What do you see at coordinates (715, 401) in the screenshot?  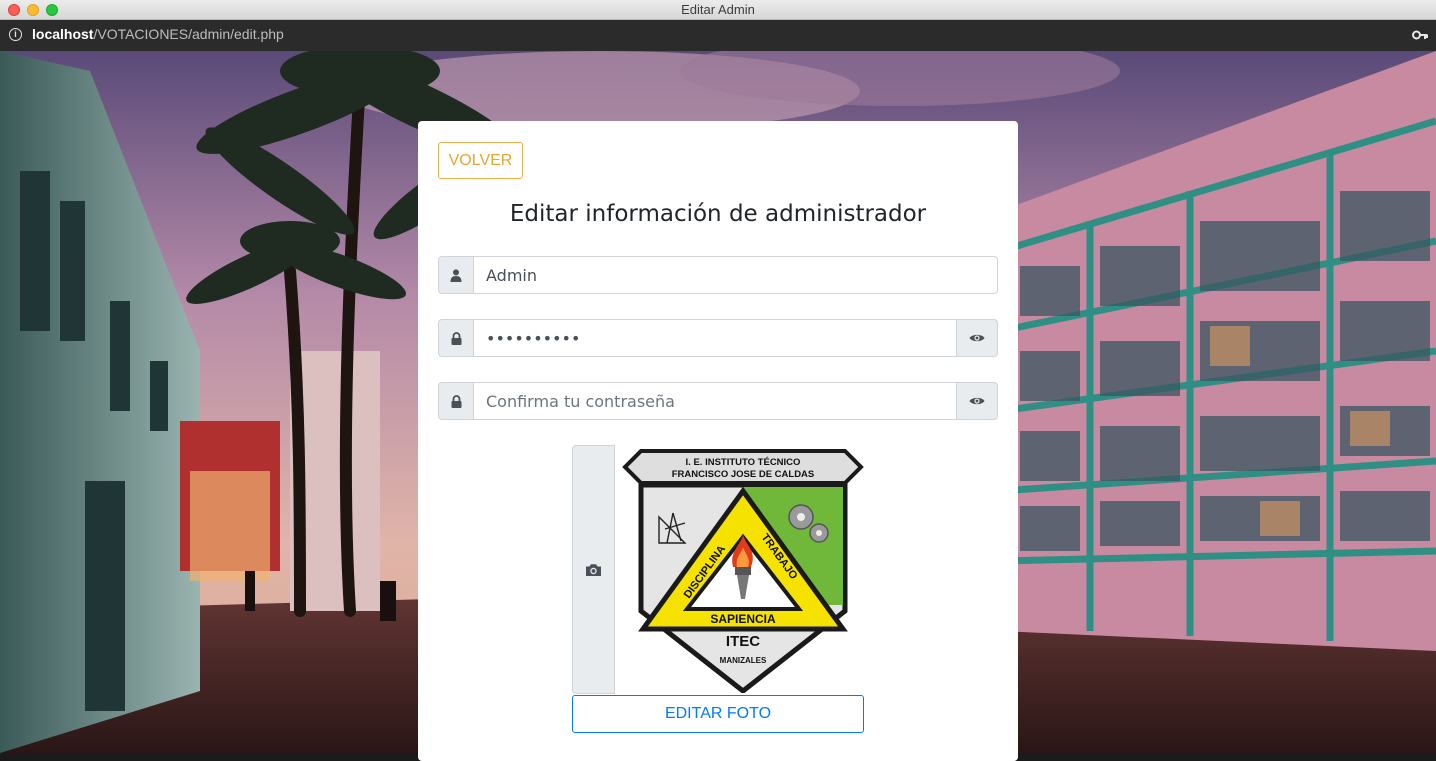 I see `confirm-password-input` at bounding box center [715, 401].